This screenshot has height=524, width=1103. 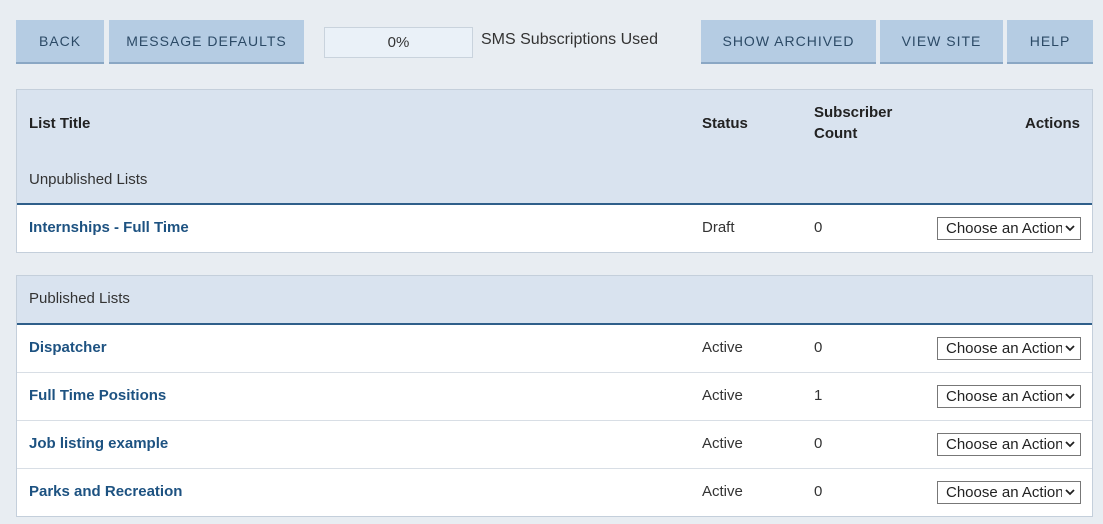 I want to click on subscriber-count: 1, so click(x=818, y=395).